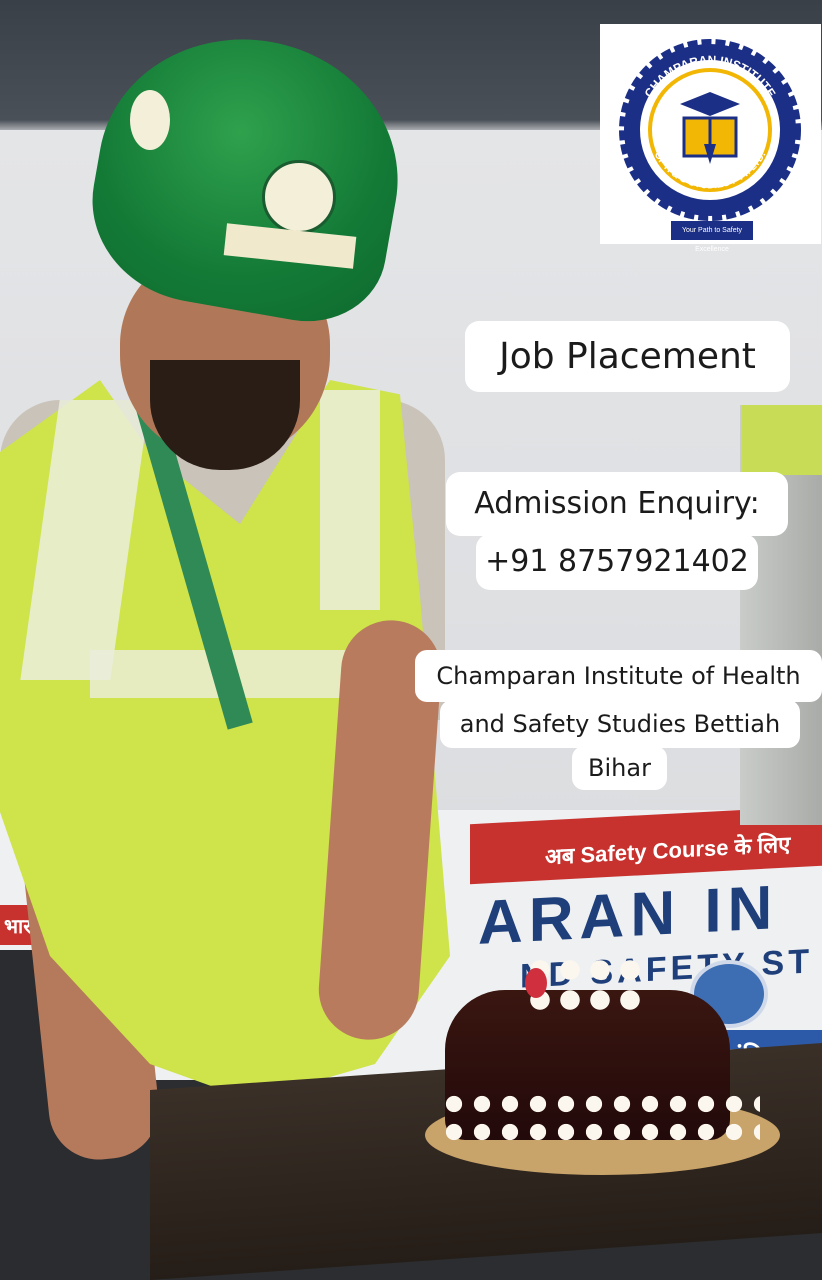 The image size is (822, 1280). What do you see at coordinates (600, 1120) in the screenshot?
I see `cake-cream-border` at bounding box center [600, 1120].